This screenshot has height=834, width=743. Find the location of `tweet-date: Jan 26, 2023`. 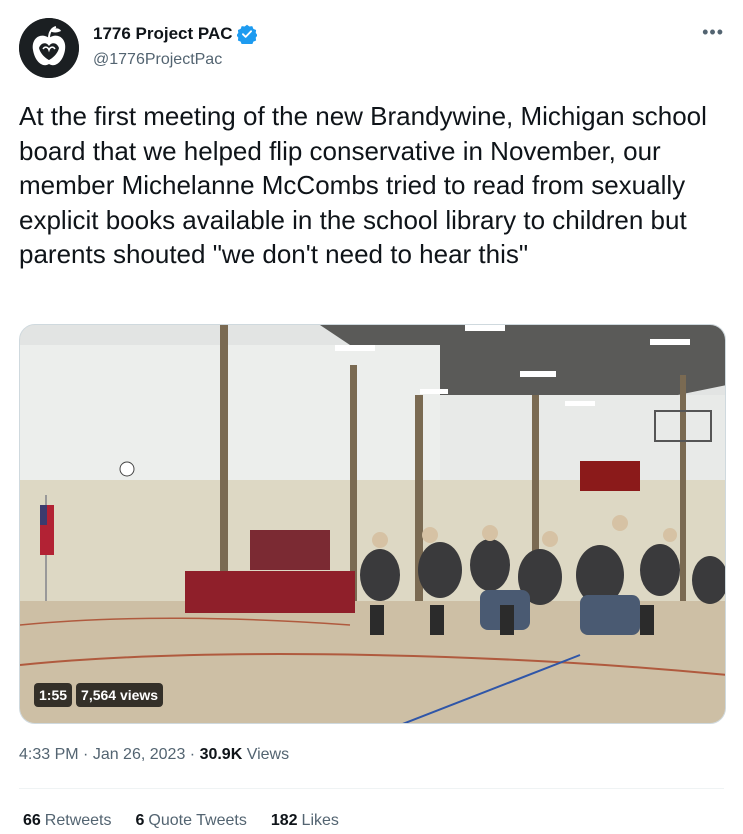

tweet-date: Jan 26, 2023 is located at coordinates (139, 754).